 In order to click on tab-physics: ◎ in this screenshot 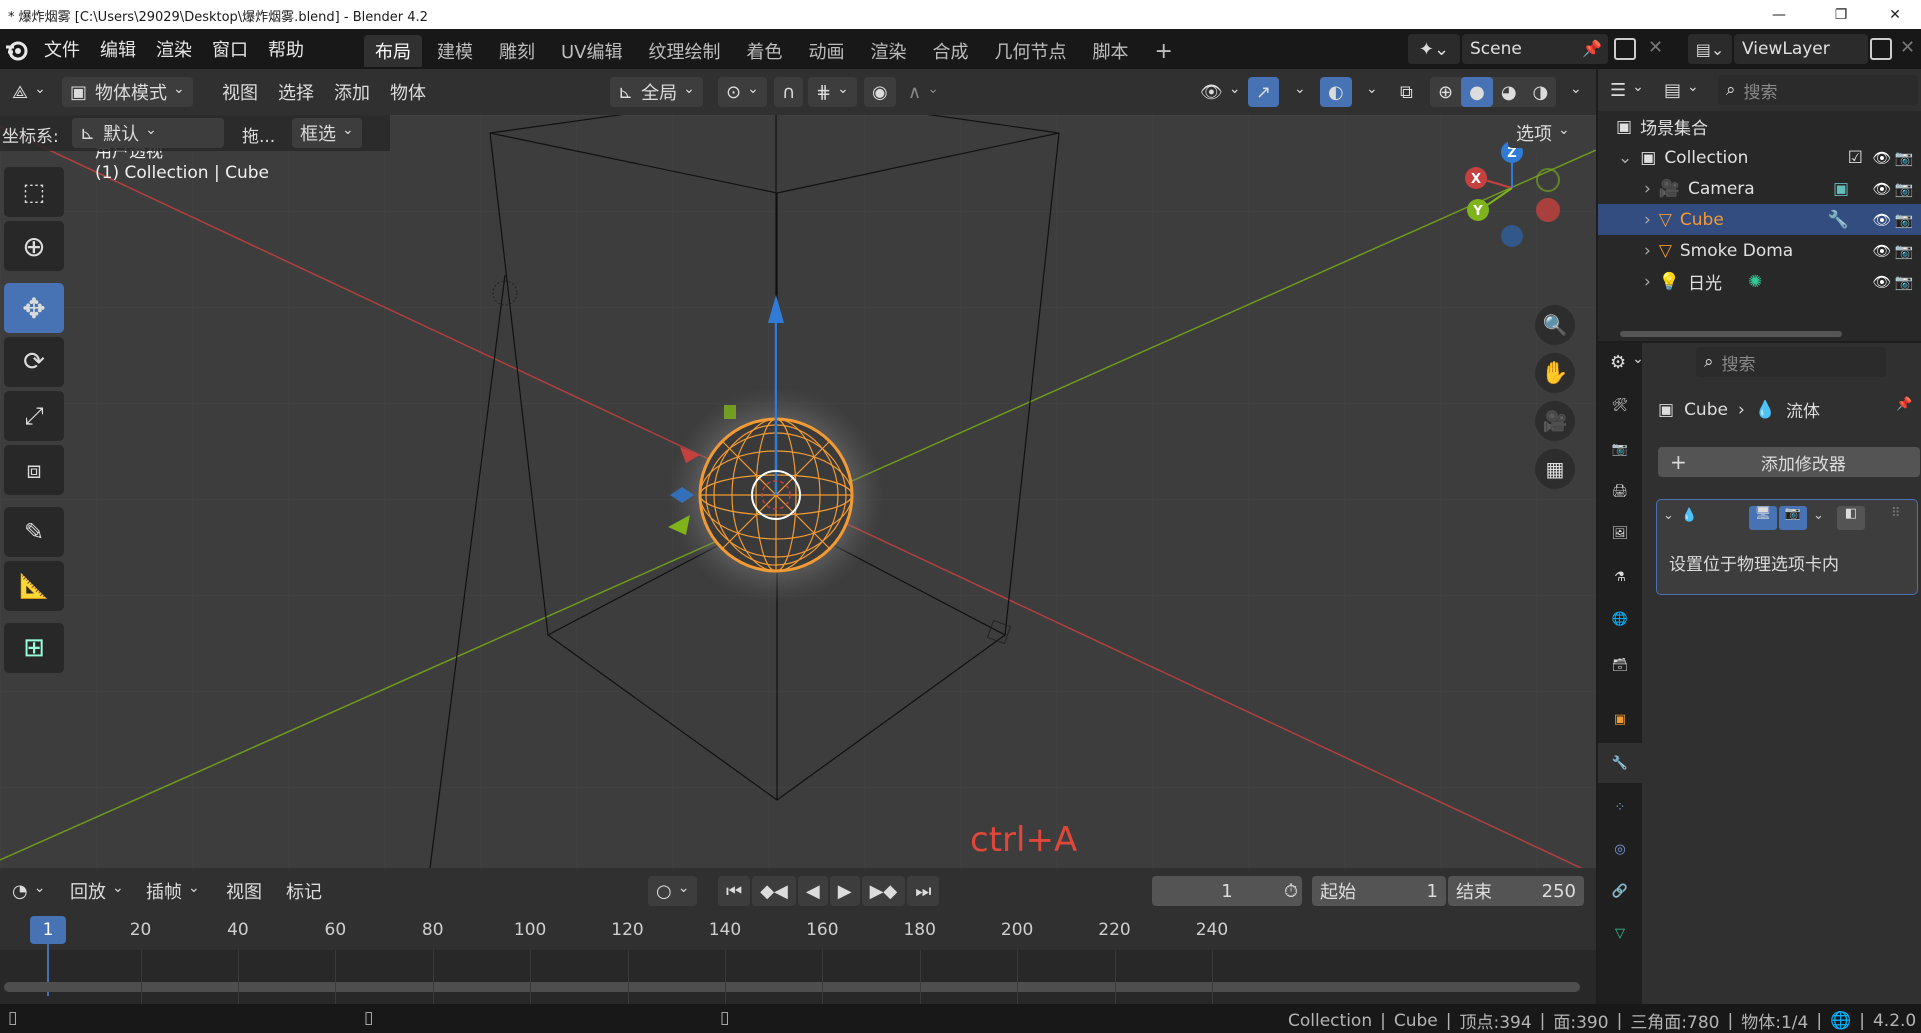, I will do `click(1620, 849)`.